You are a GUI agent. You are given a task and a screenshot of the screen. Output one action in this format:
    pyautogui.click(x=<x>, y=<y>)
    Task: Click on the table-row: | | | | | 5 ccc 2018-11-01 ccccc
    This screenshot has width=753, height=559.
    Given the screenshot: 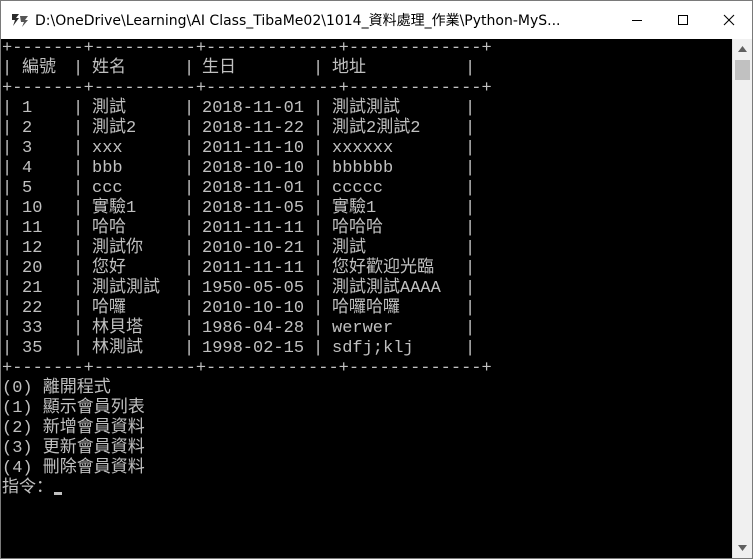 What is the action you would take?
    pyautogui.click(x=352, y=189)
    